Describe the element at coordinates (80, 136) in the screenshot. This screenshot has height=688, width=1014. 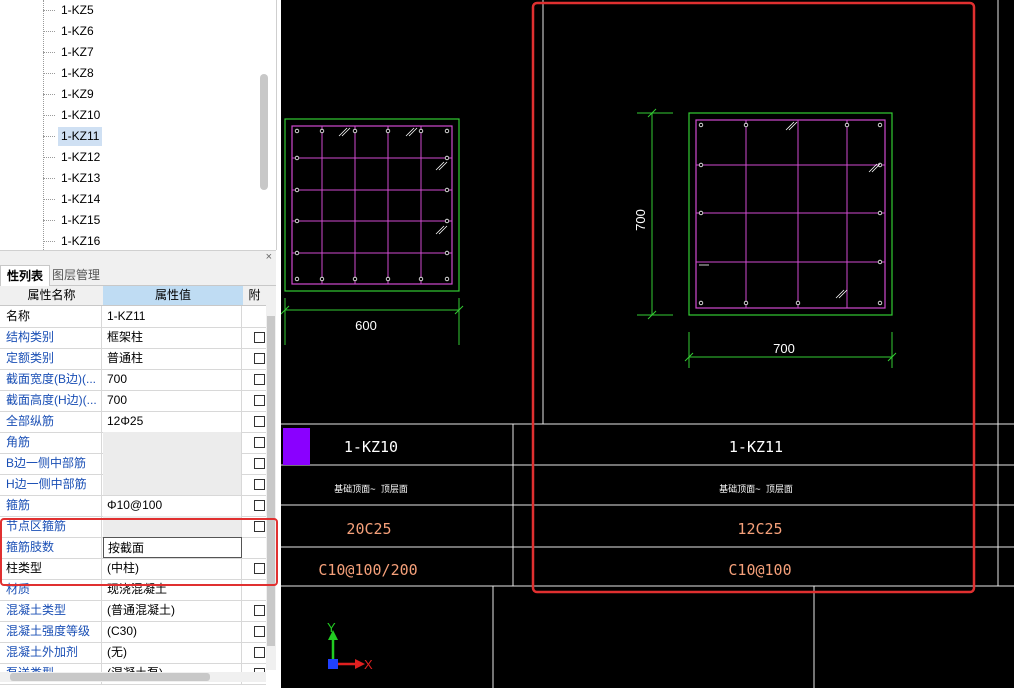
I see `tree-item-label: 1-KZ11` at that location.